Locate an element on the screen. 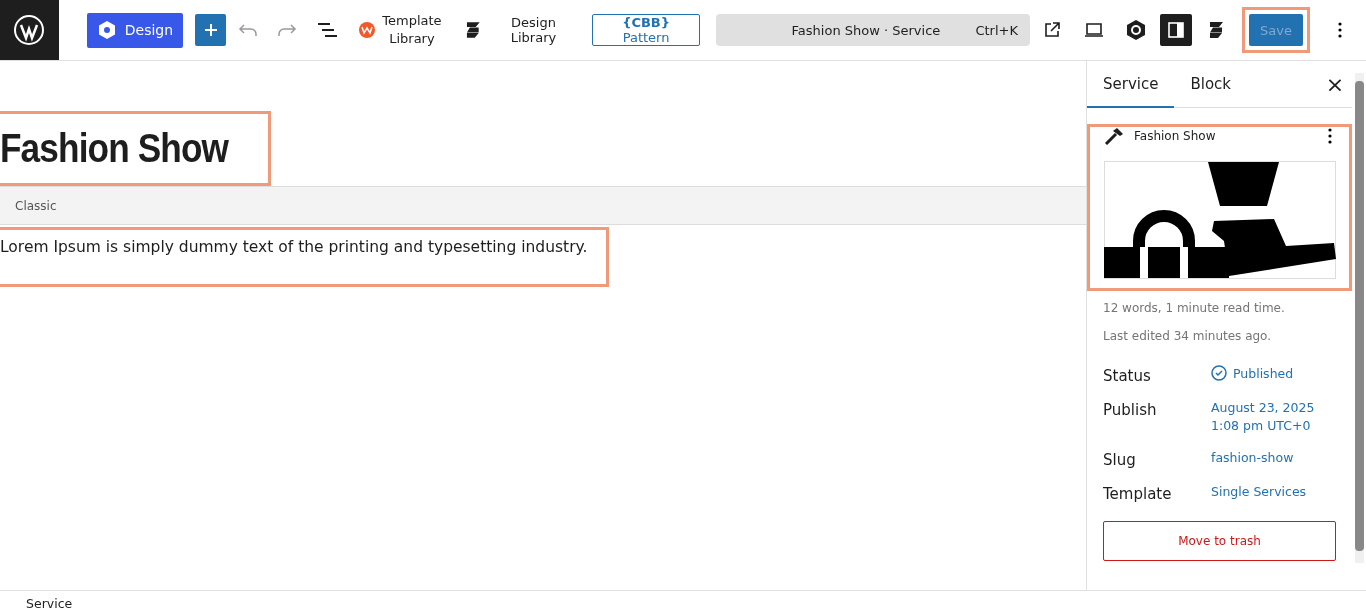 The height and width of the screenshot is (615, 1366). undo-icon is located at coordinates (248, 30).